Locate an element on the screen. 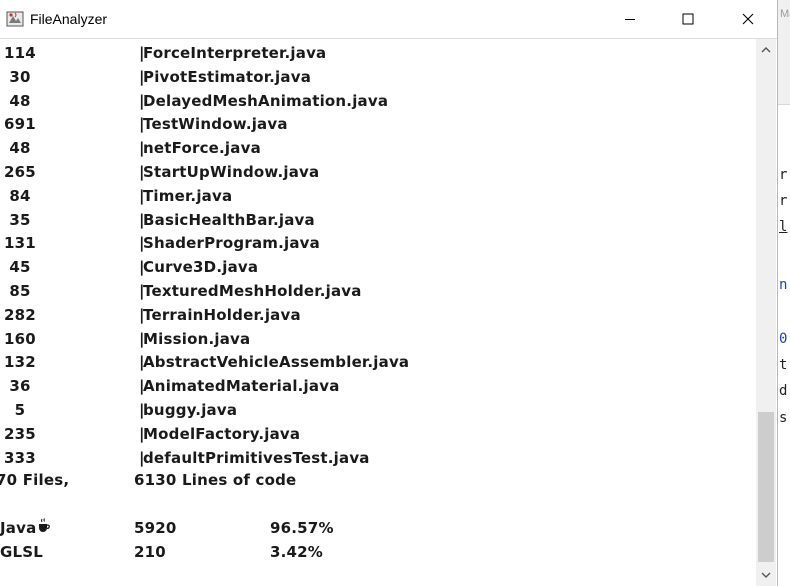  file-name: TerrainHolder.java is located at coordinates (222, 314).